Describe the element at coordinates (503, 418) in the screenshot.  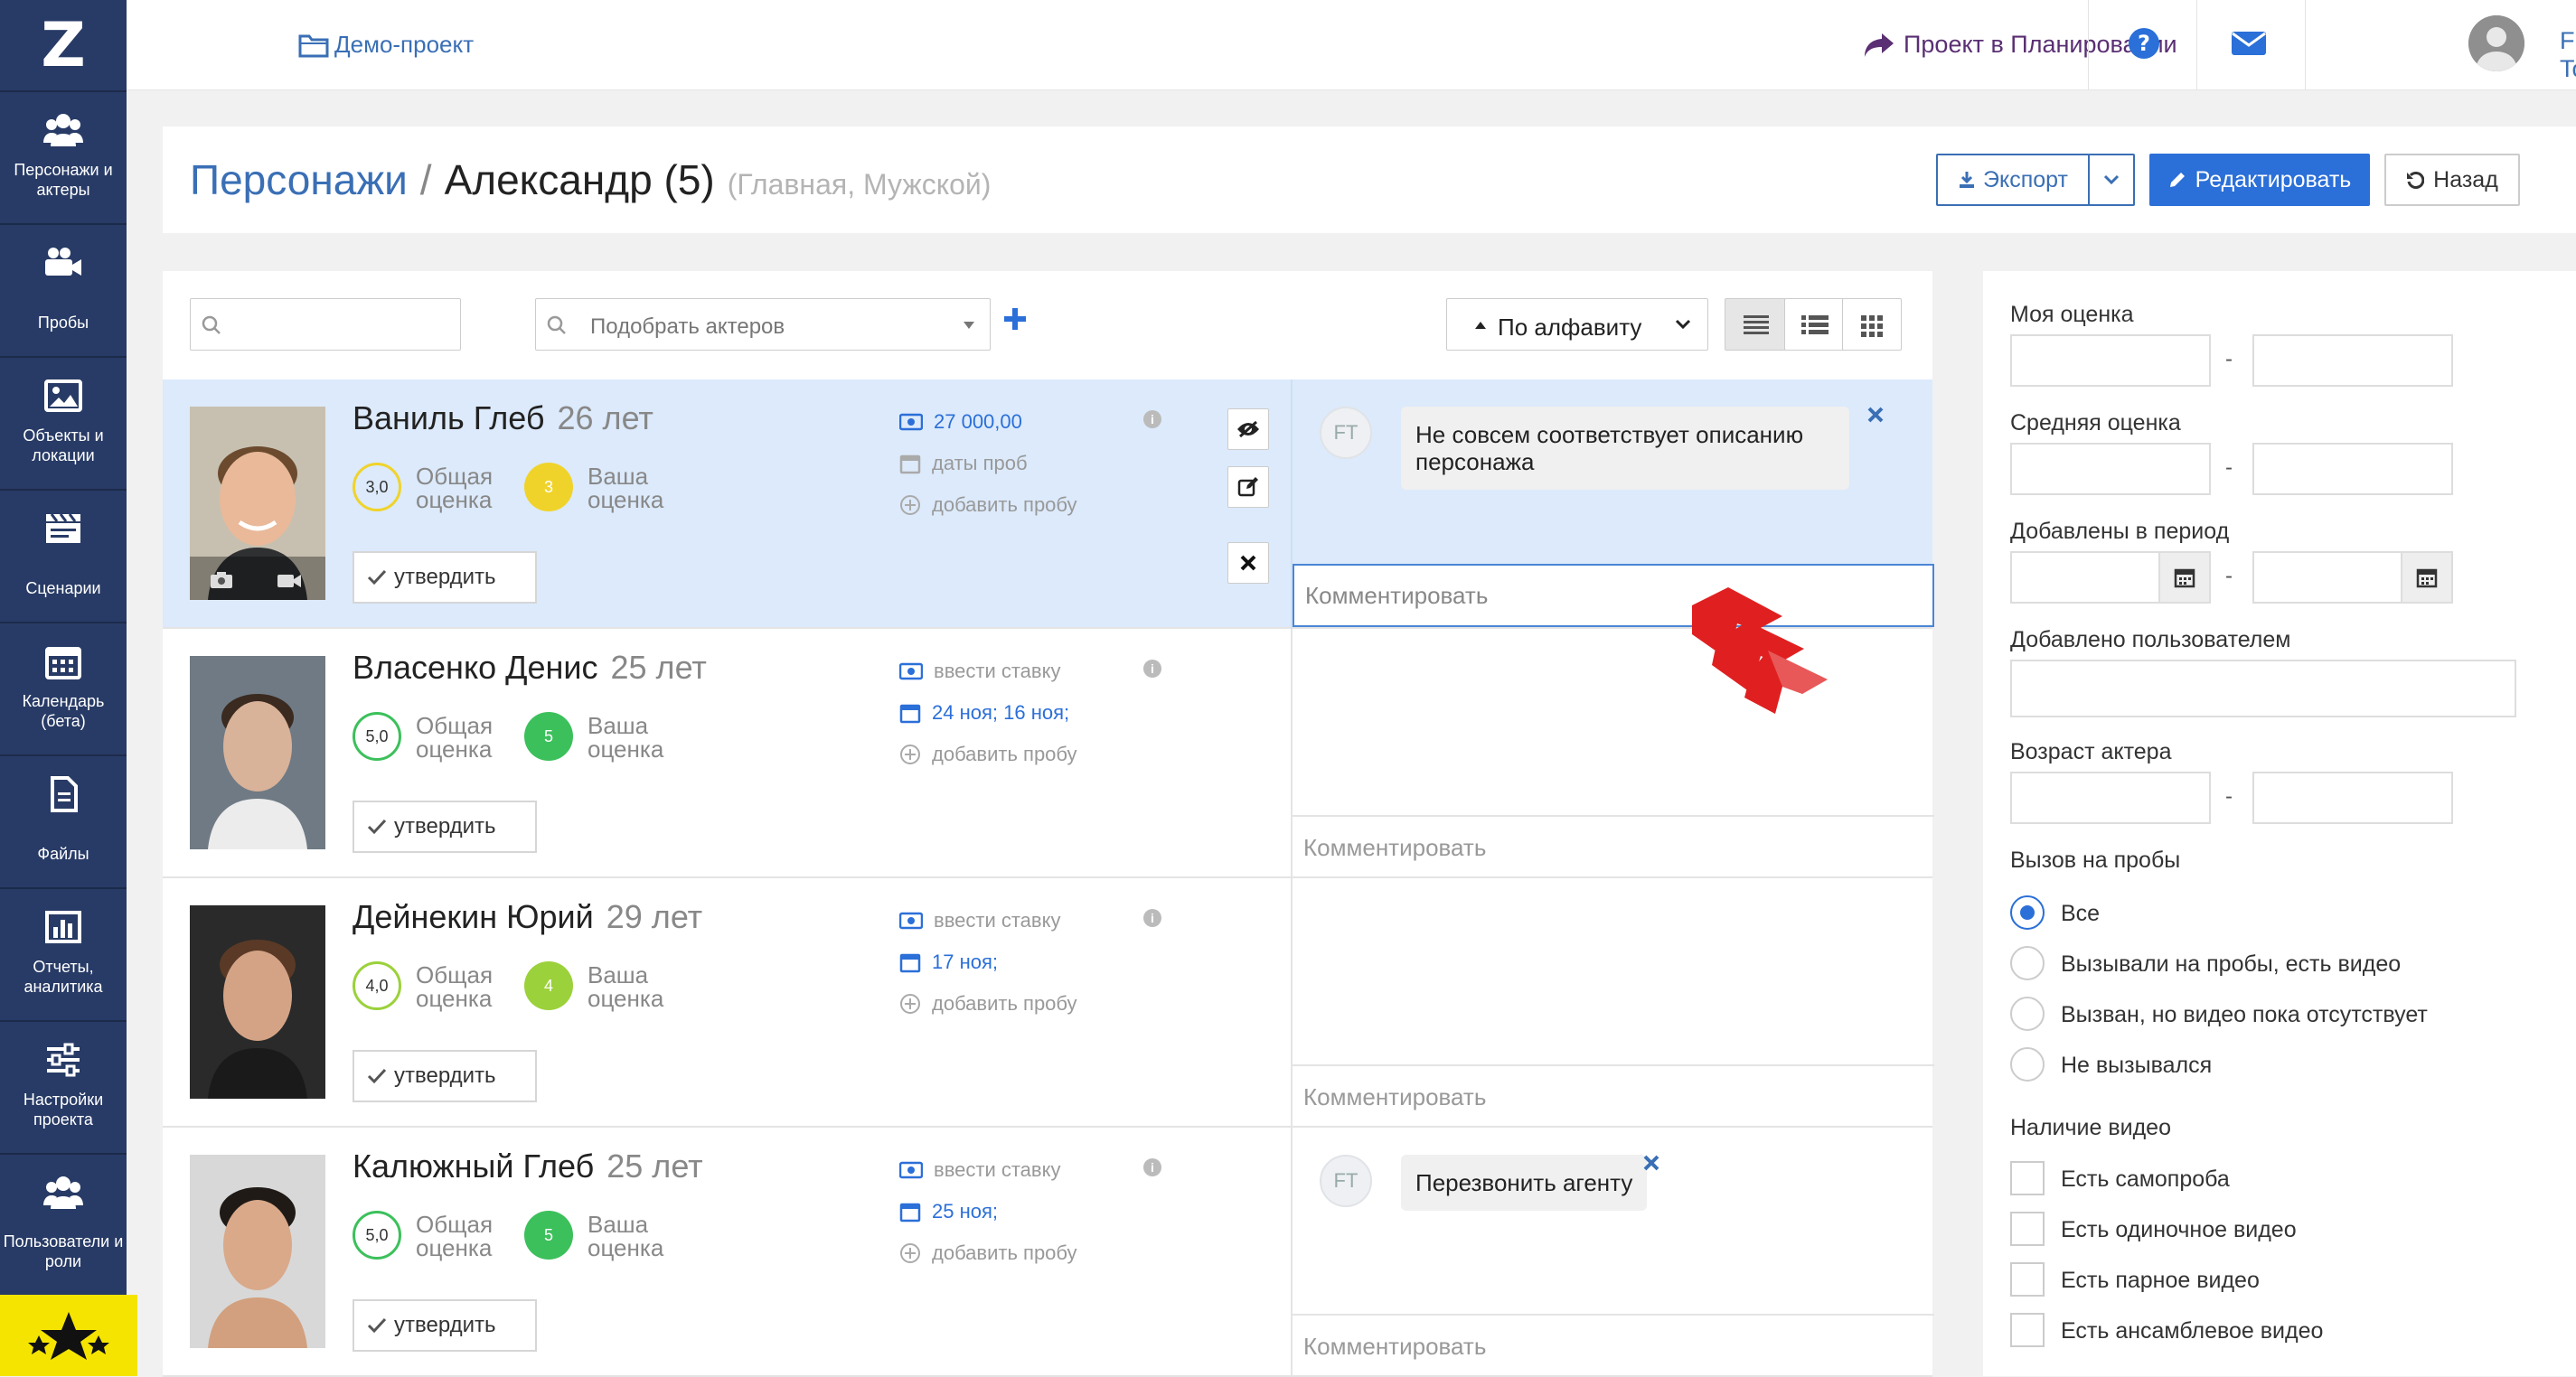
I see `actor-name: Ваниль Глеб 26 лет` at that location.